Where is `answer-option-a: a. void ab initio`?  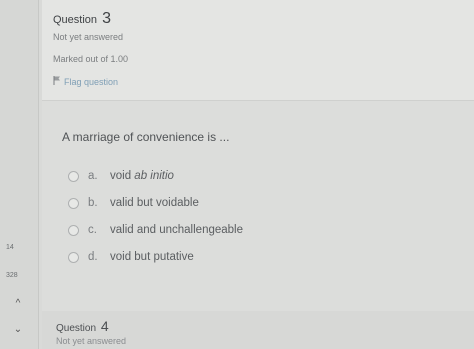
answer-option-a: a. void ab initio is located at coordinates (121, 176).